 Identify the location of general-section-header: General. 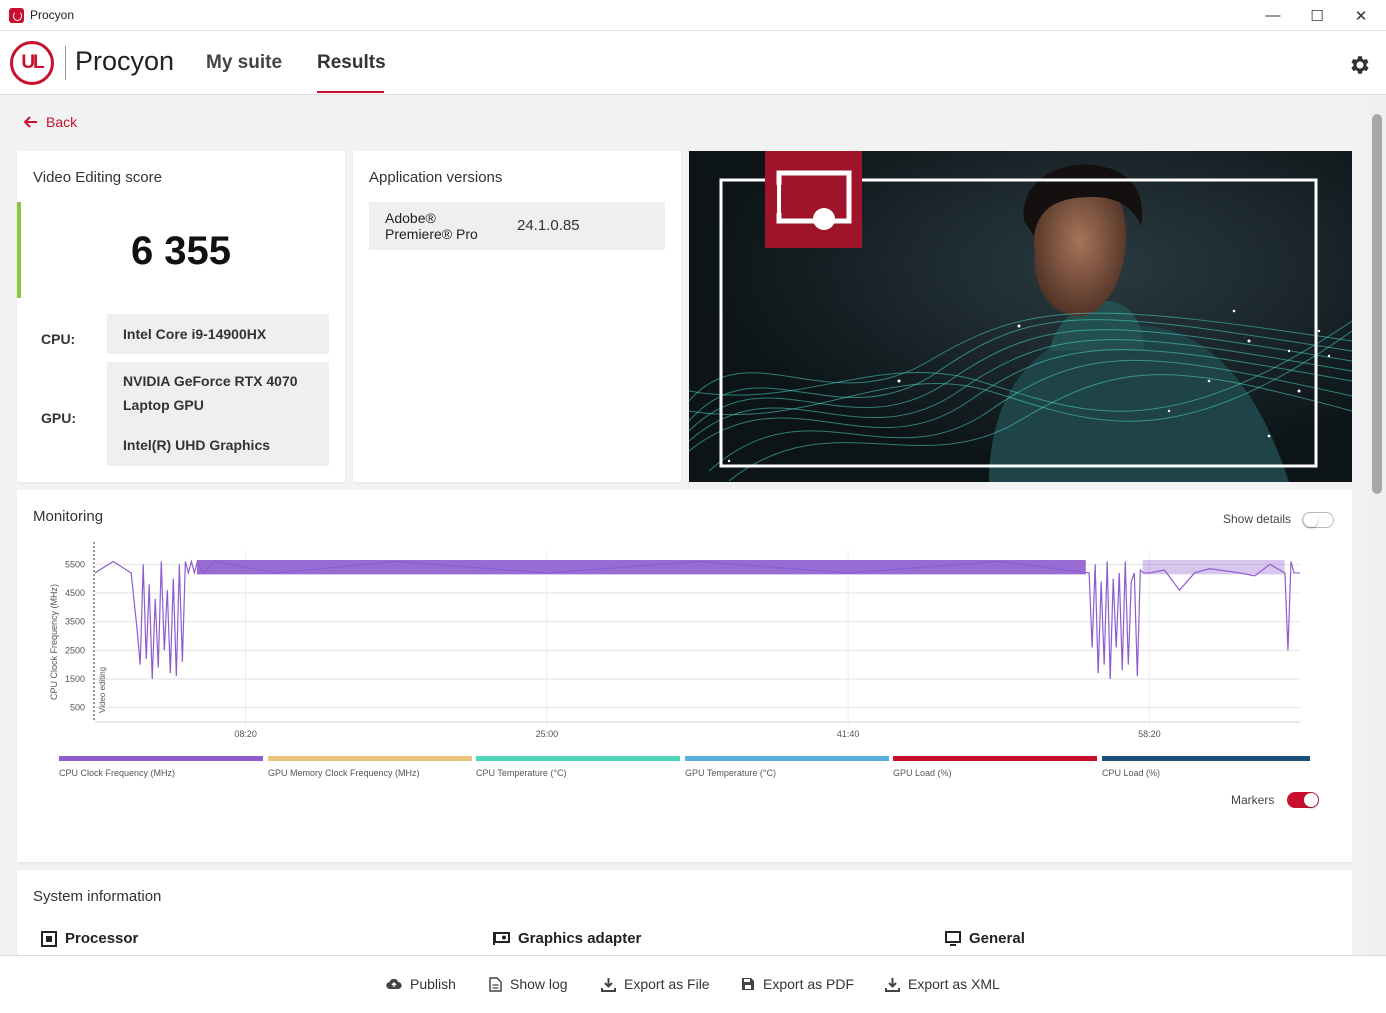
(985, 938).